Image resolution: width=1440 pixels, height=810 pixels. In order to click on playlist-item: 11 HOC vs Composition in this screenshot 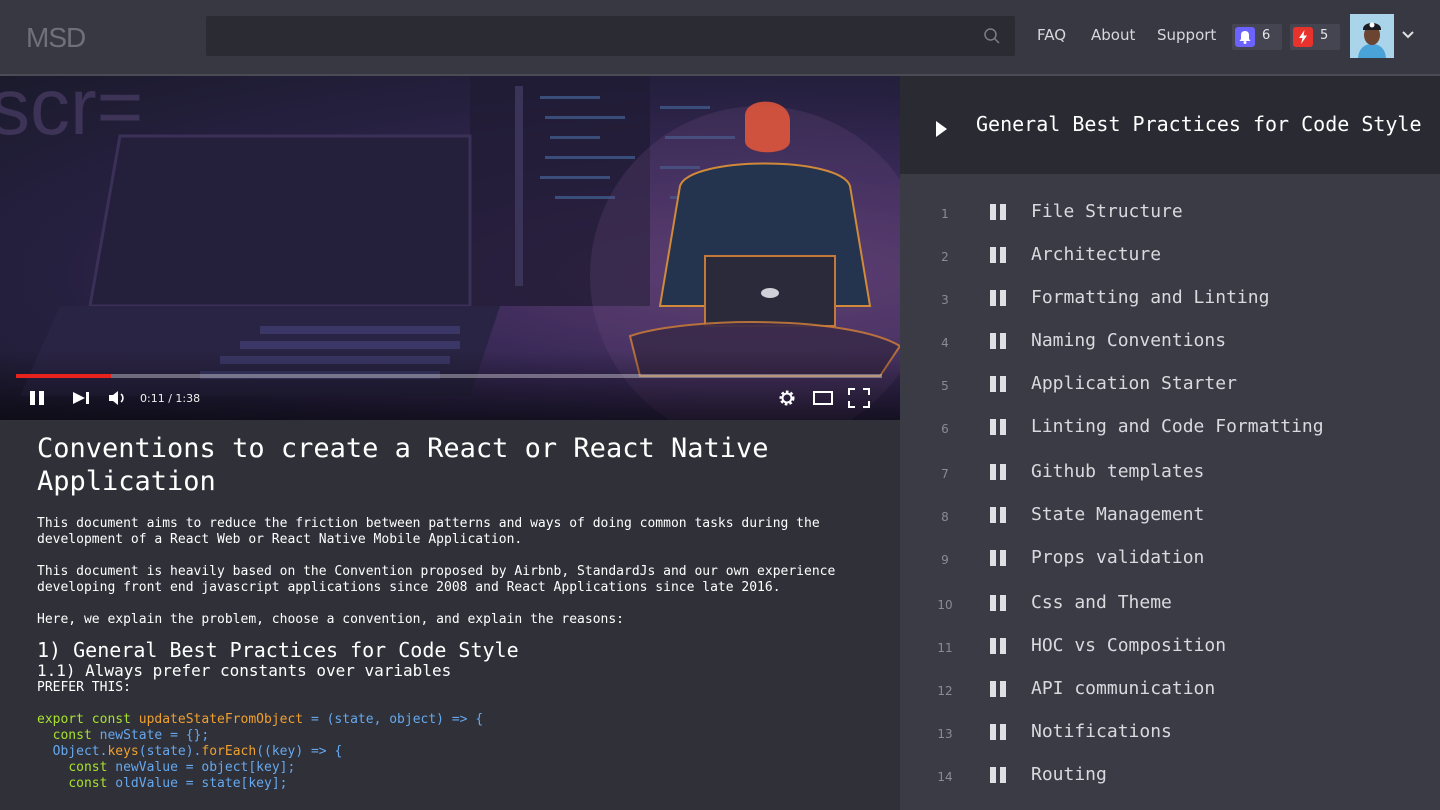, I will do `click(1170, 648)`.